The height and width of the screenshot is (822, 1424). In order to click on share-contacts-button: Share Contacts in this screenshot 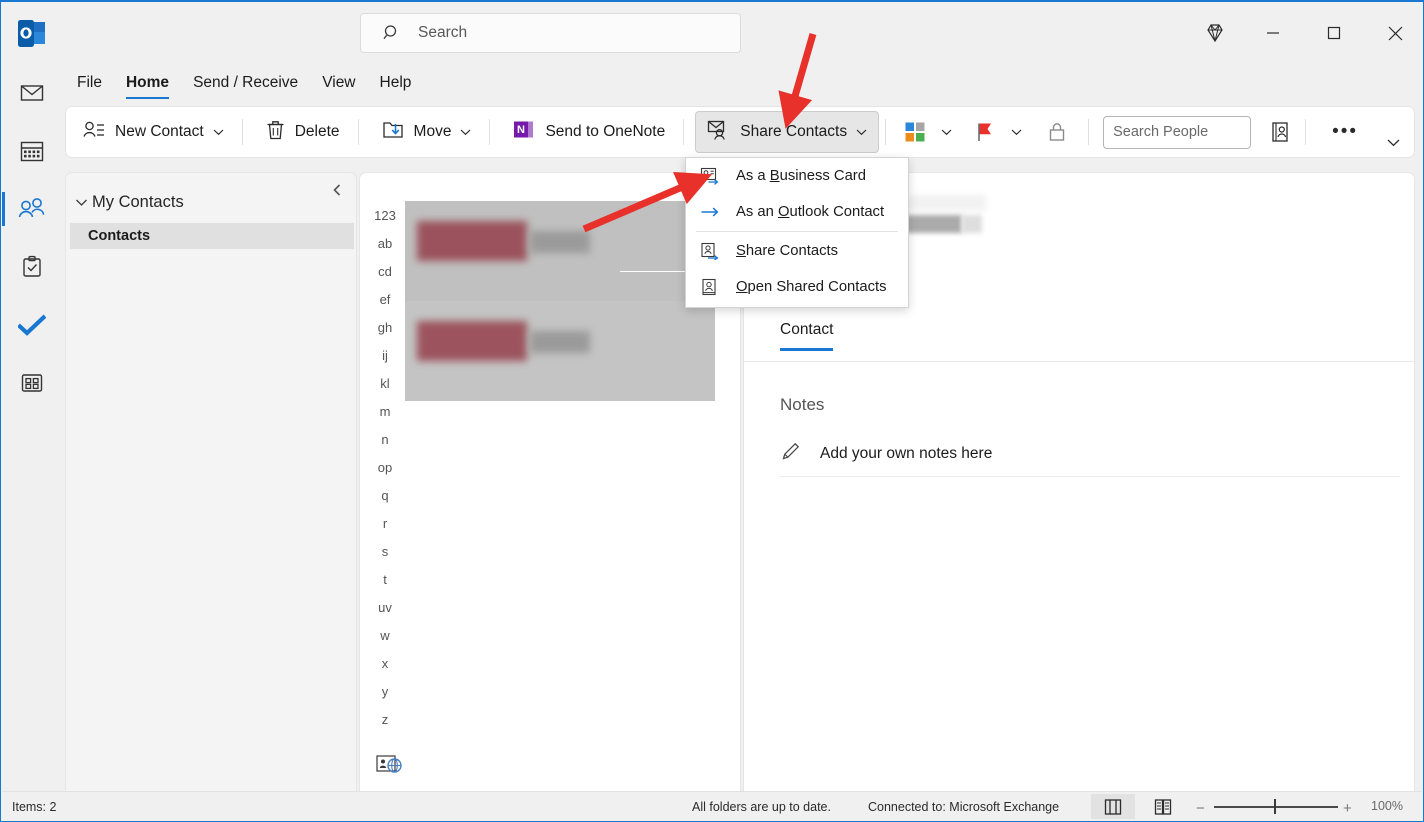, I will do `click(787, 132)`.